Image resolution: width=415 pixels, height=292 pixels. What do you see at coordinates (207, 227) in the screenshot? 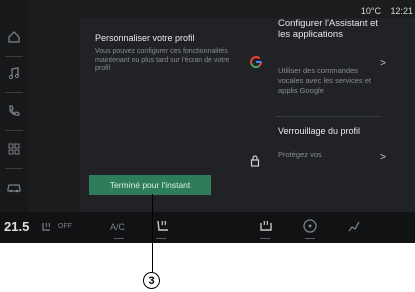
I see `climate-bar: 21.5 OFF A/C` at bounding box center [207, 227].